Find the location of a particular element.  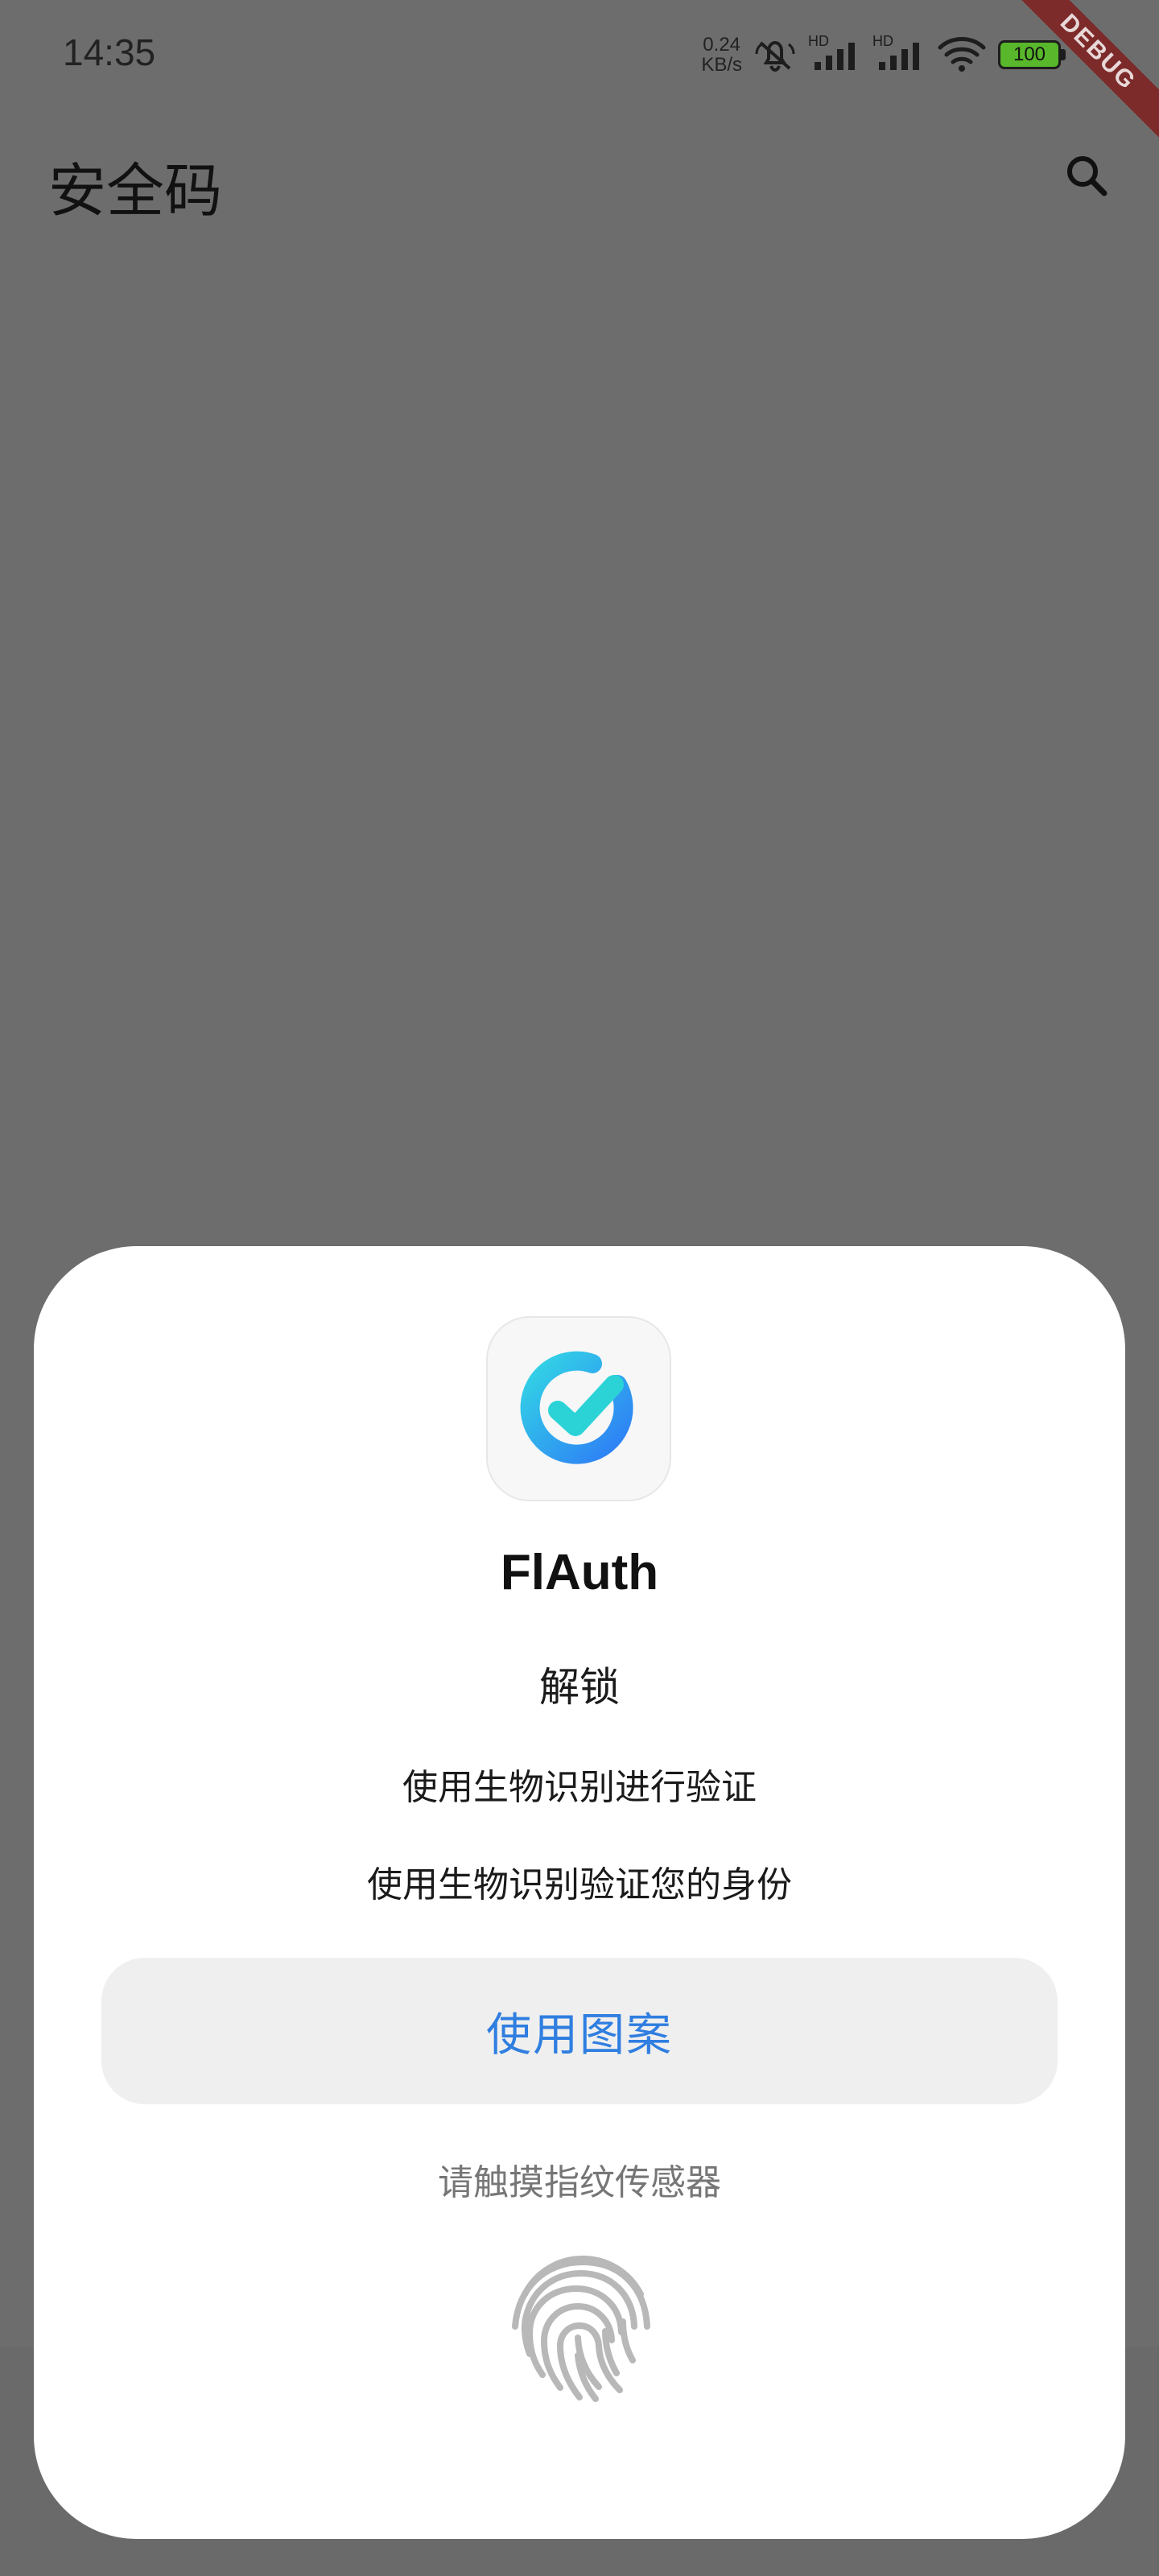

app-bar: 安全码 is located at coordinates (579, 177).